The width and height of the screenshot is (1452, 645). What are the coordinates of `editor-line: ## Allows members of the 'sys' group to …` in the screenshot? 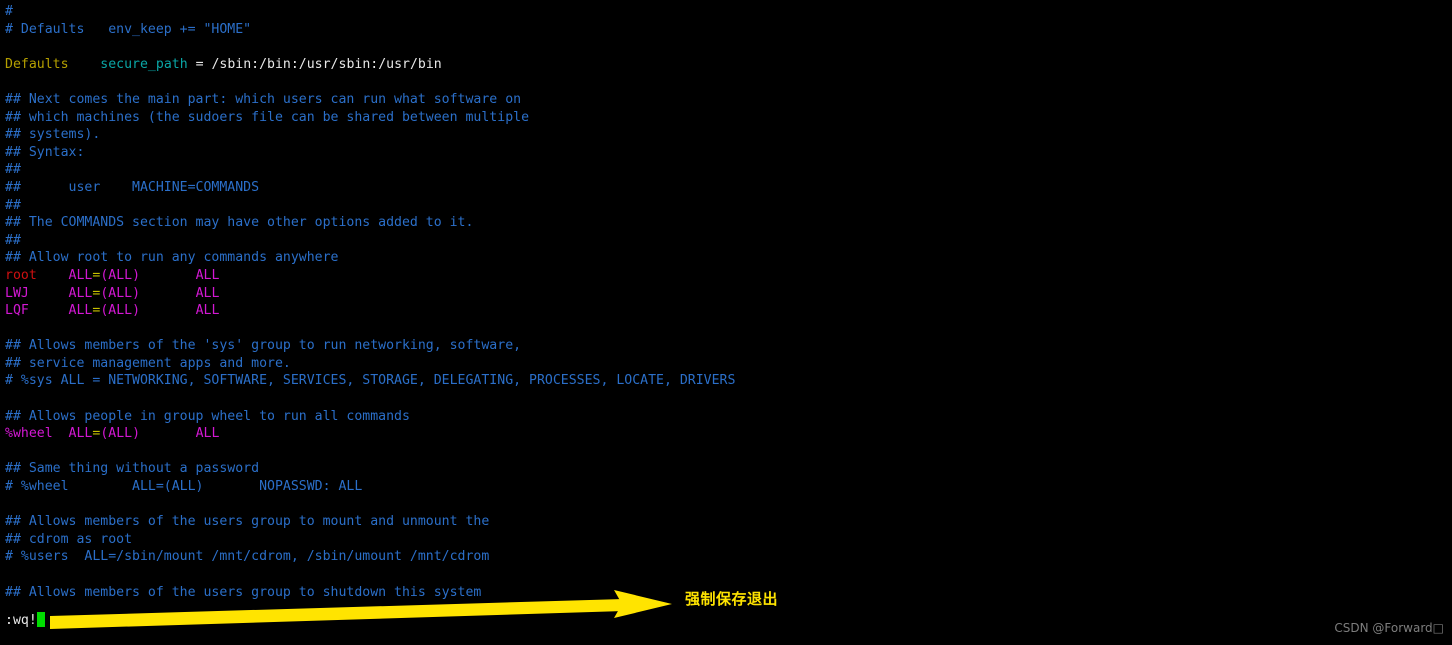 It's located at (726, 346).